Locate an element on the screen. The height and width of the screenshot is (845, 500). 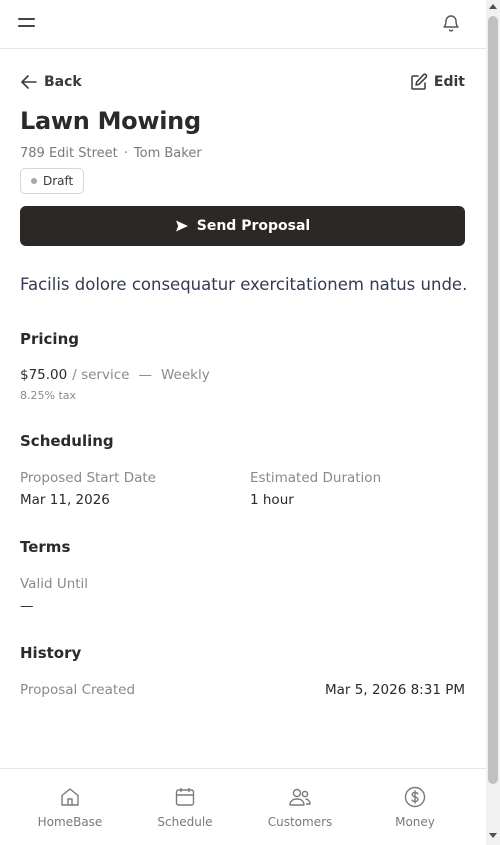
status-label: Draft is located at coordinates (58, 181).